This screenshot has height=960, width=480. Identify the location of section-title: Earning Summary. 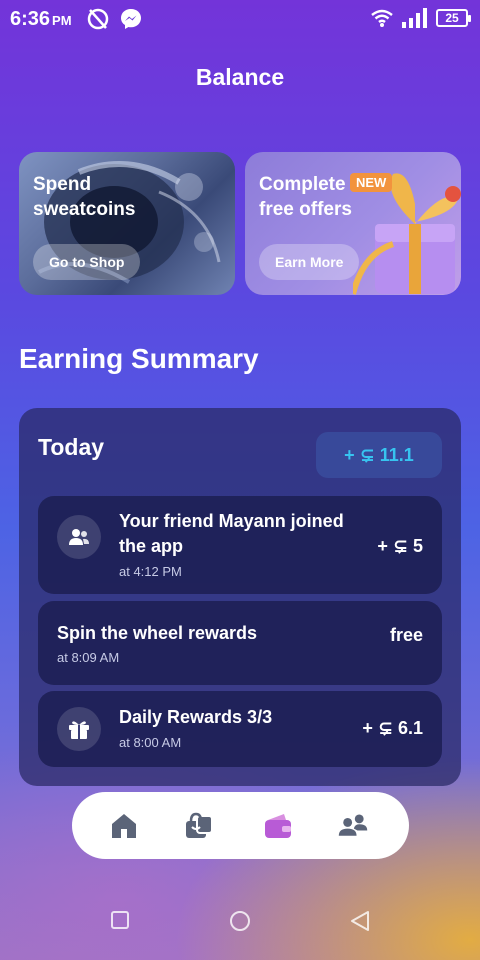
(139, 358).